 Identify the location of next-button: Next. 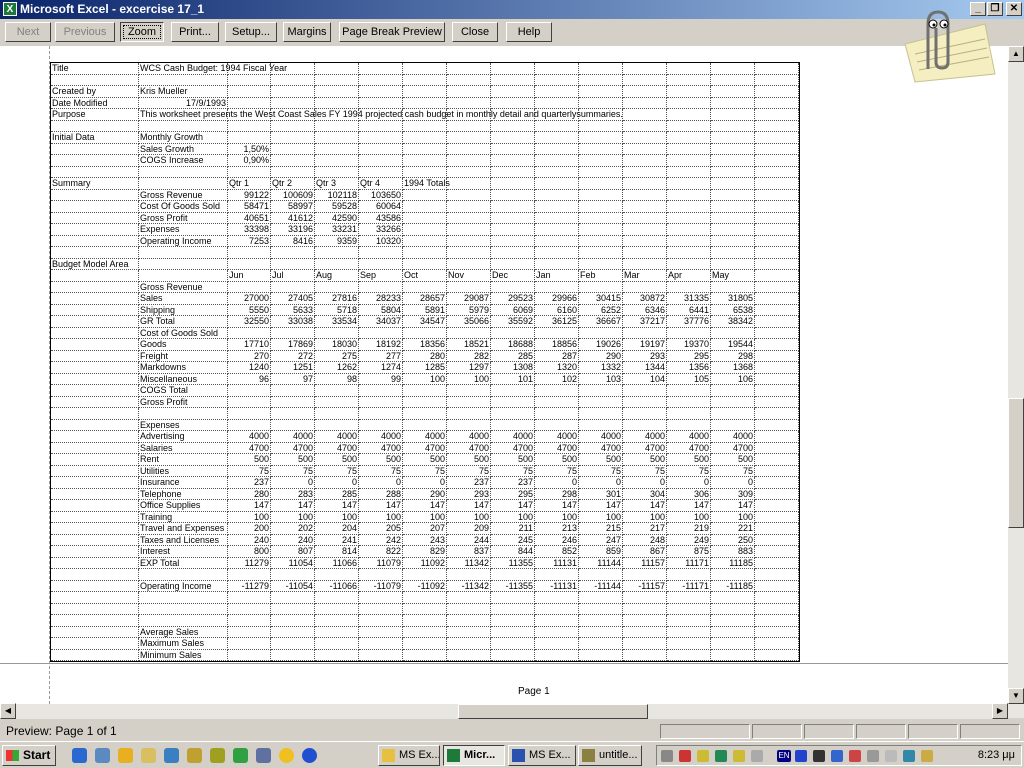
(28, 32).